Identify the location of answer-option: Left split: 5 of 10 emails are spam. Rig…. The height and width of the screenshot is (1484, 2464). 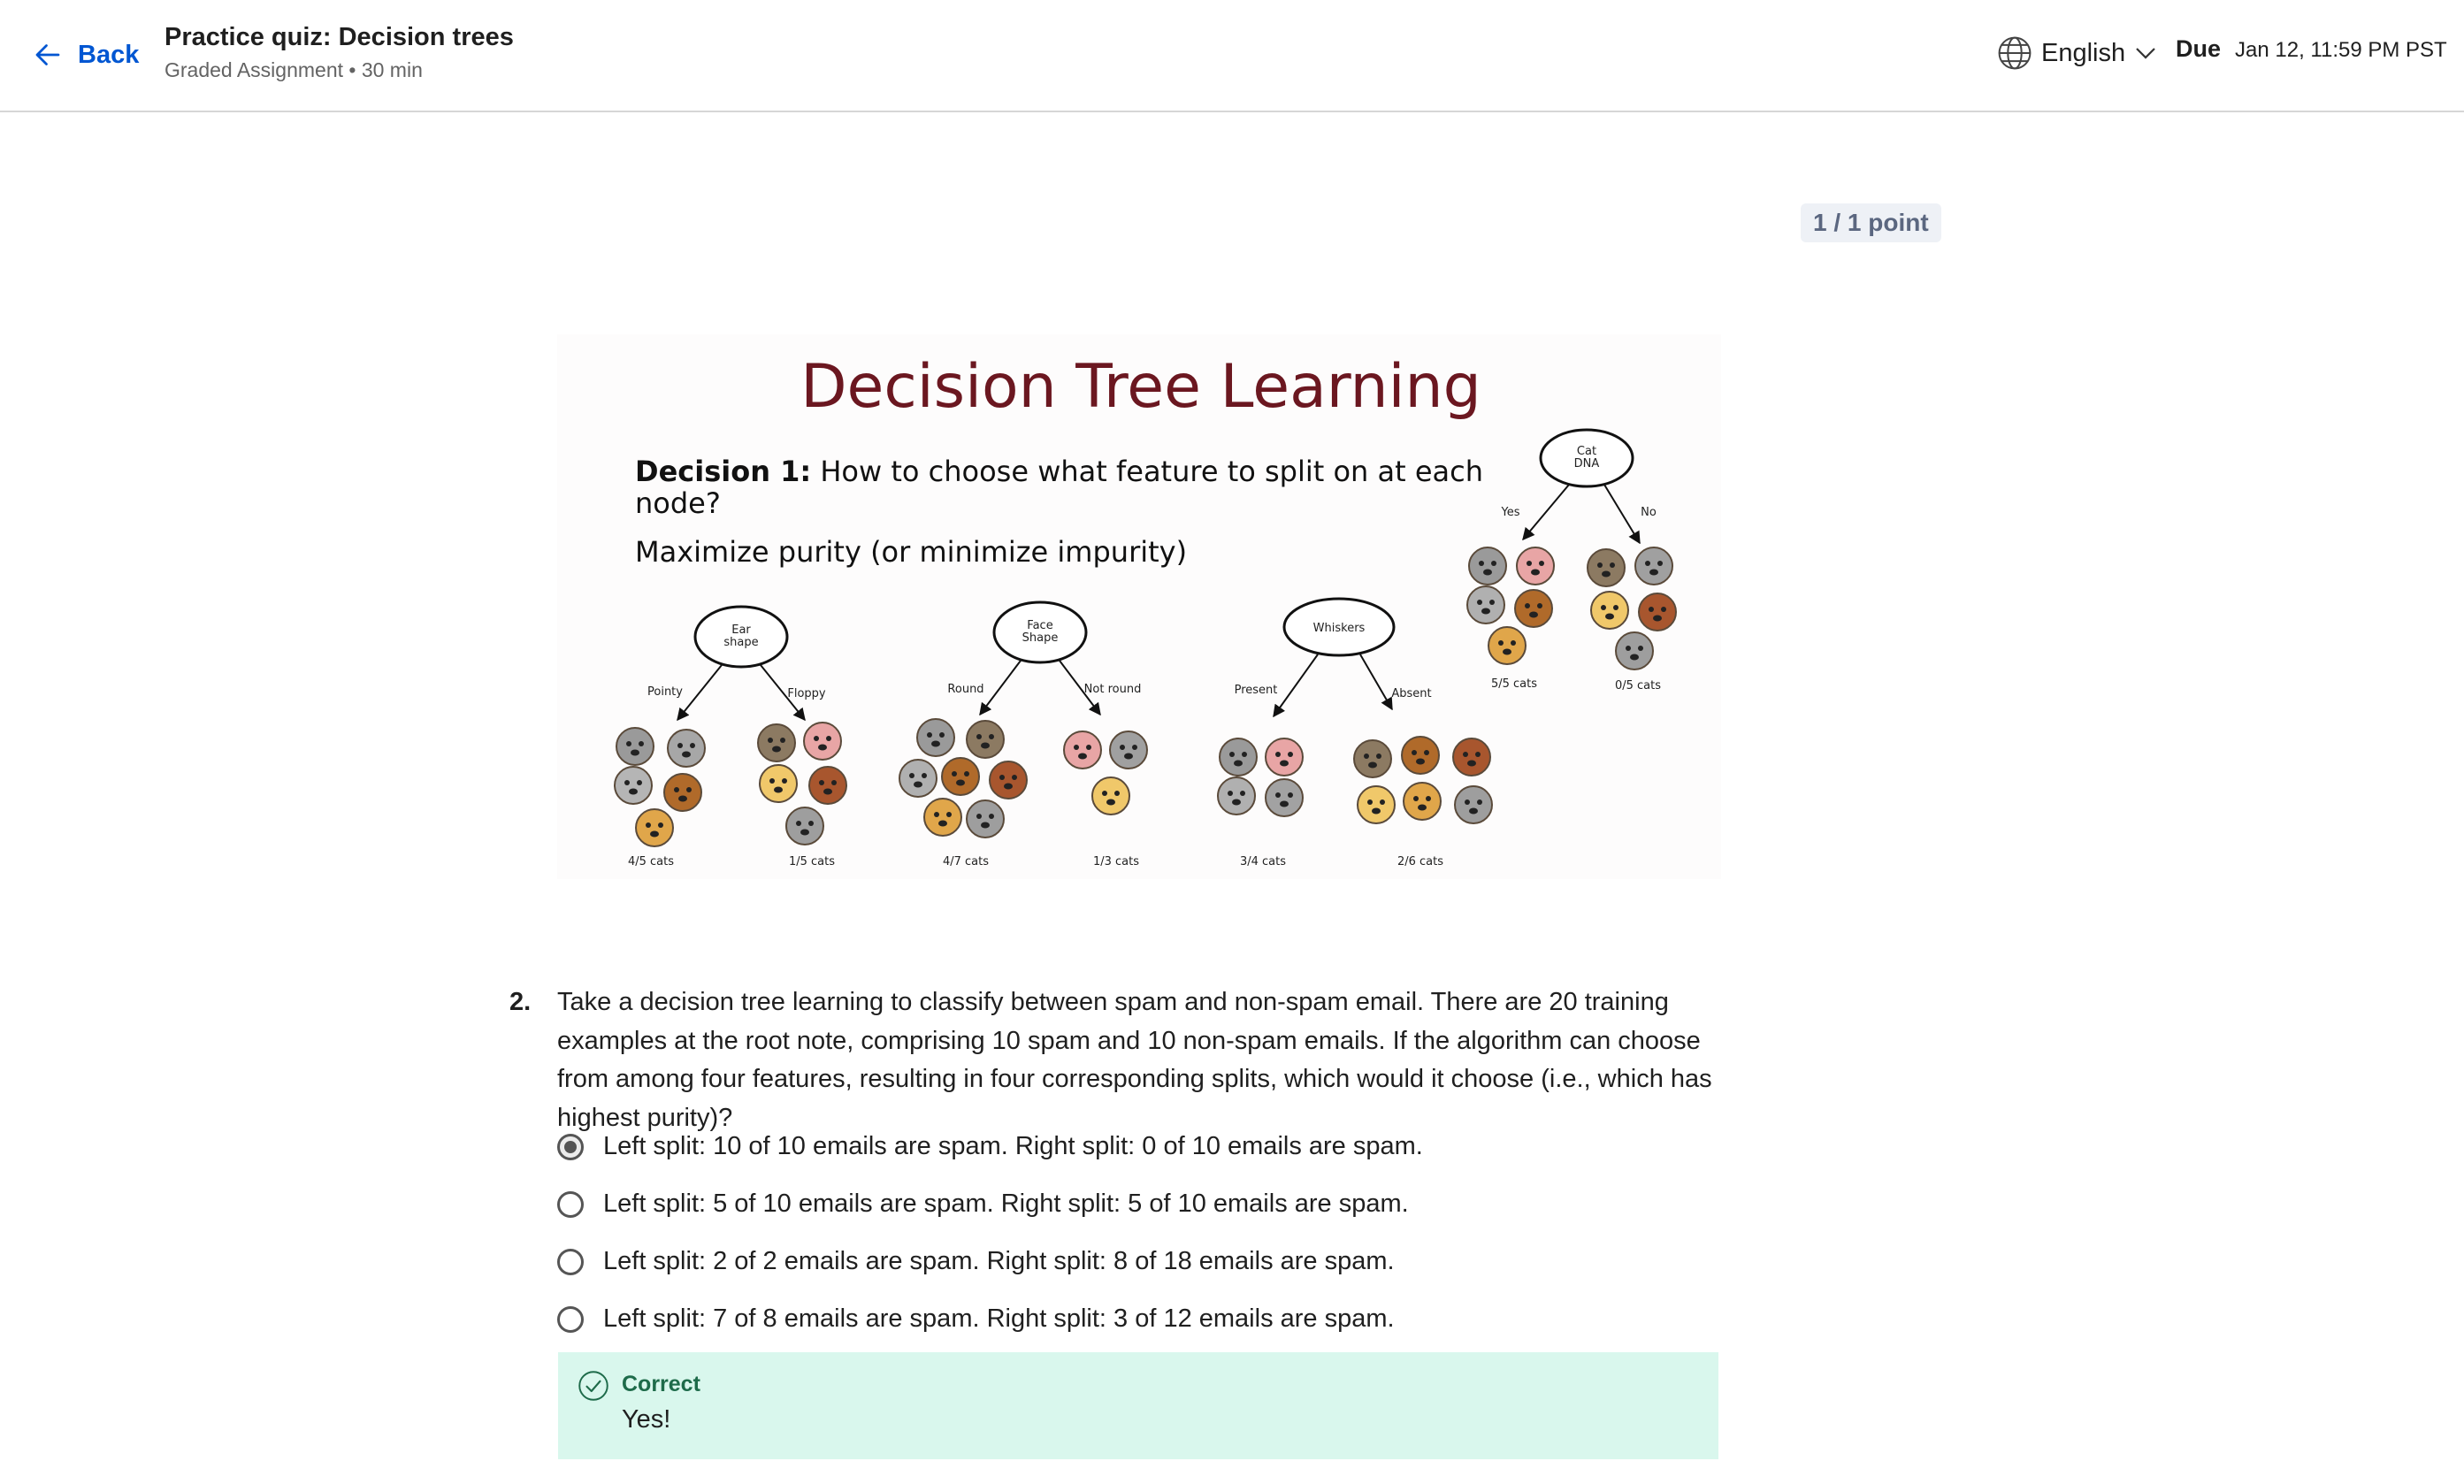
(990, 1204).